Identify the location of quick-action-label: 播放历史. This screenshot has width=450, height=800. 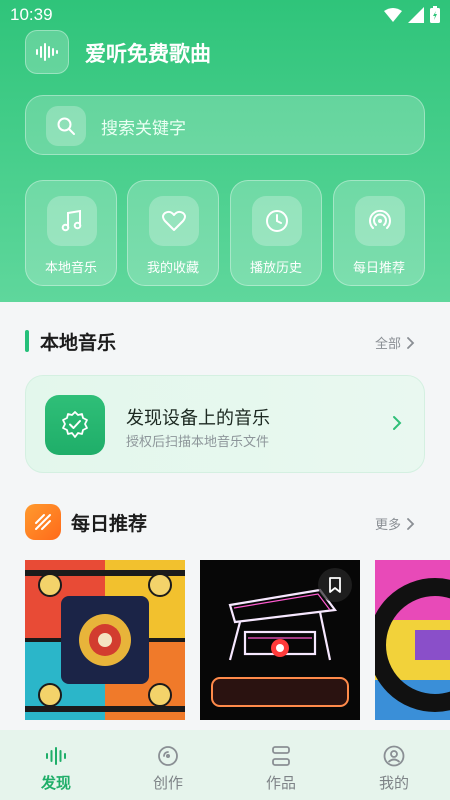
(275, 268).